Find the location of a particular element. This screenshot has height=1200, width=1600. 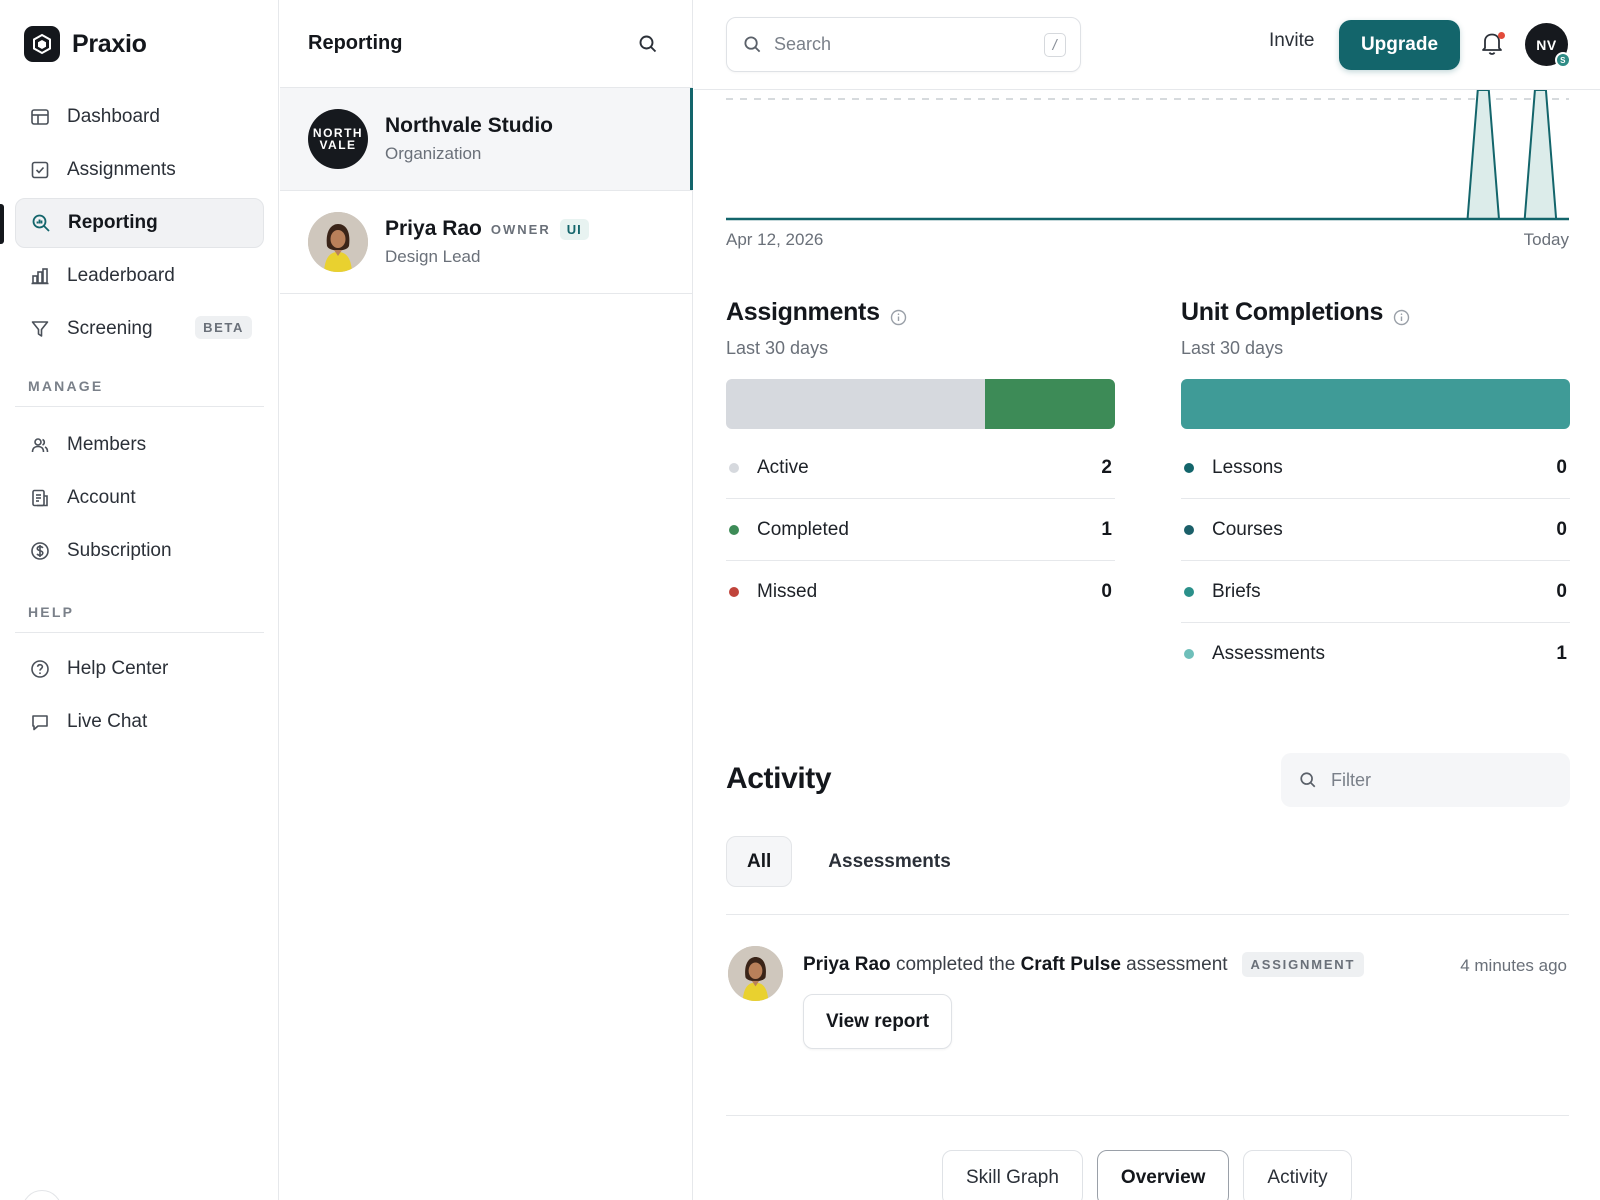

entity-row-member: Priya Rao OWNER UI Design Lead is located at coordinates (486, 242).